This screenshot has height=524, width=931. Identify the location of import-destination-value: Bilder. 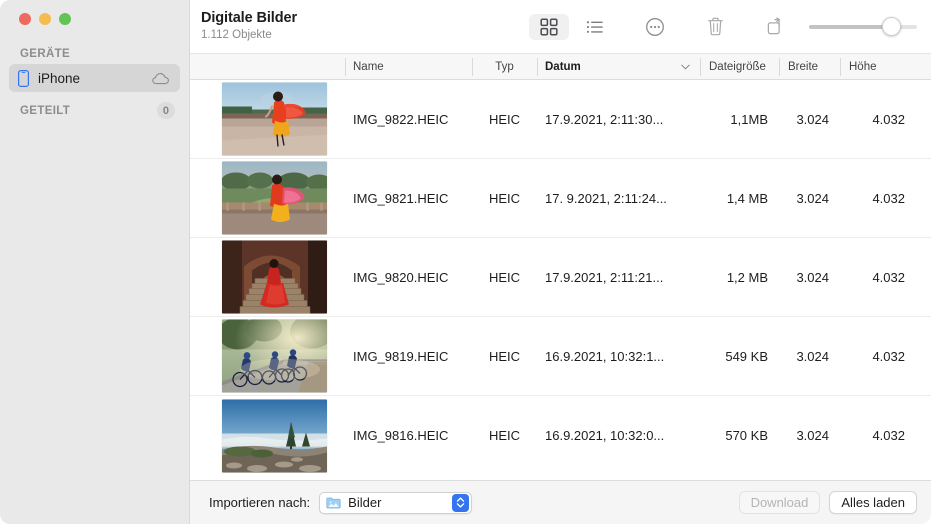
(365, 502).